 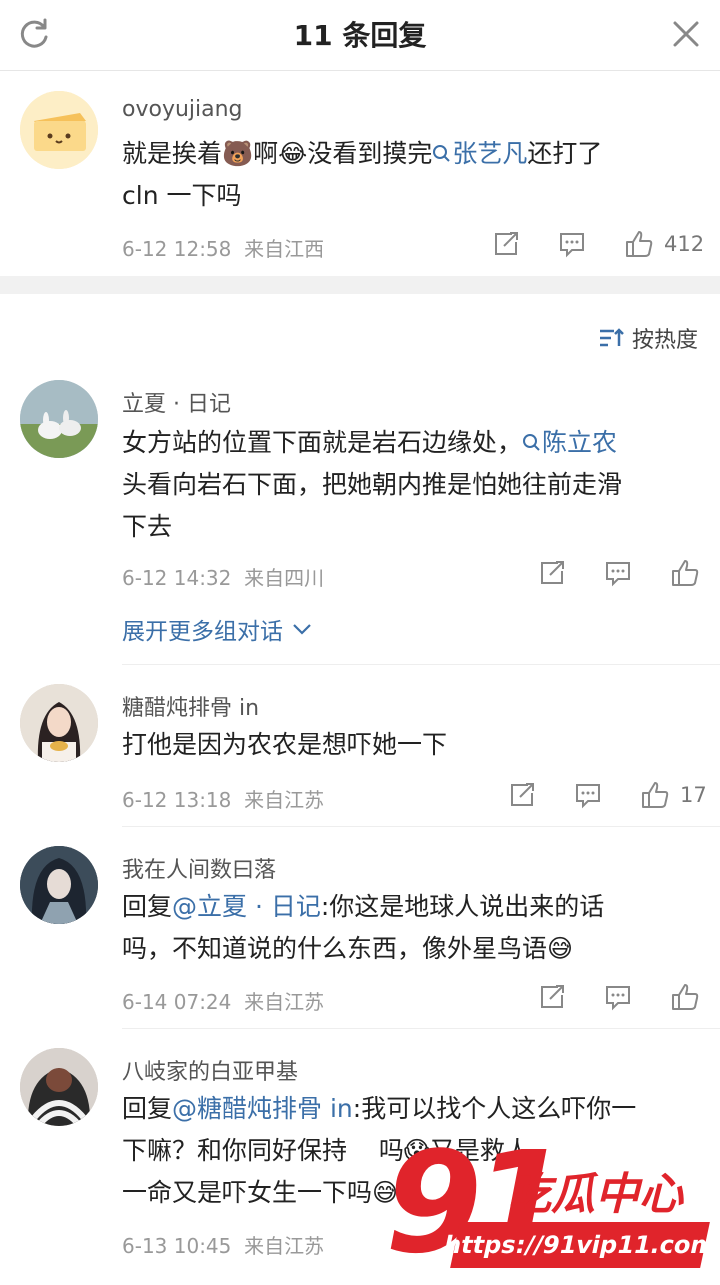 What do you see at coordinates (199, 868) in the screenshot?
I see `username: 我在人间数曰落` at bounding box center [199, 868].